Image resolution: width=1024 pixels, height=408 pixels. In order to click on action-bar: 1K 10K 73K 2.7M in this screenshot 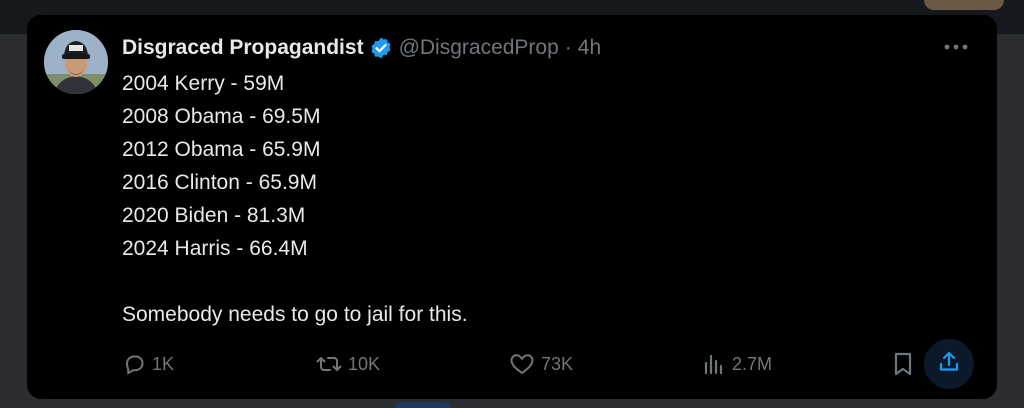, I will do `click(552, 364)`.